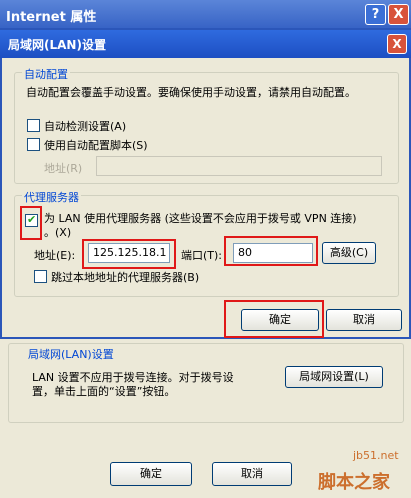 This screenshot has height=498, width=411. I want to click on bypass-local-label: 跳过本地地址的代理服务器(B), so click(125, 277).